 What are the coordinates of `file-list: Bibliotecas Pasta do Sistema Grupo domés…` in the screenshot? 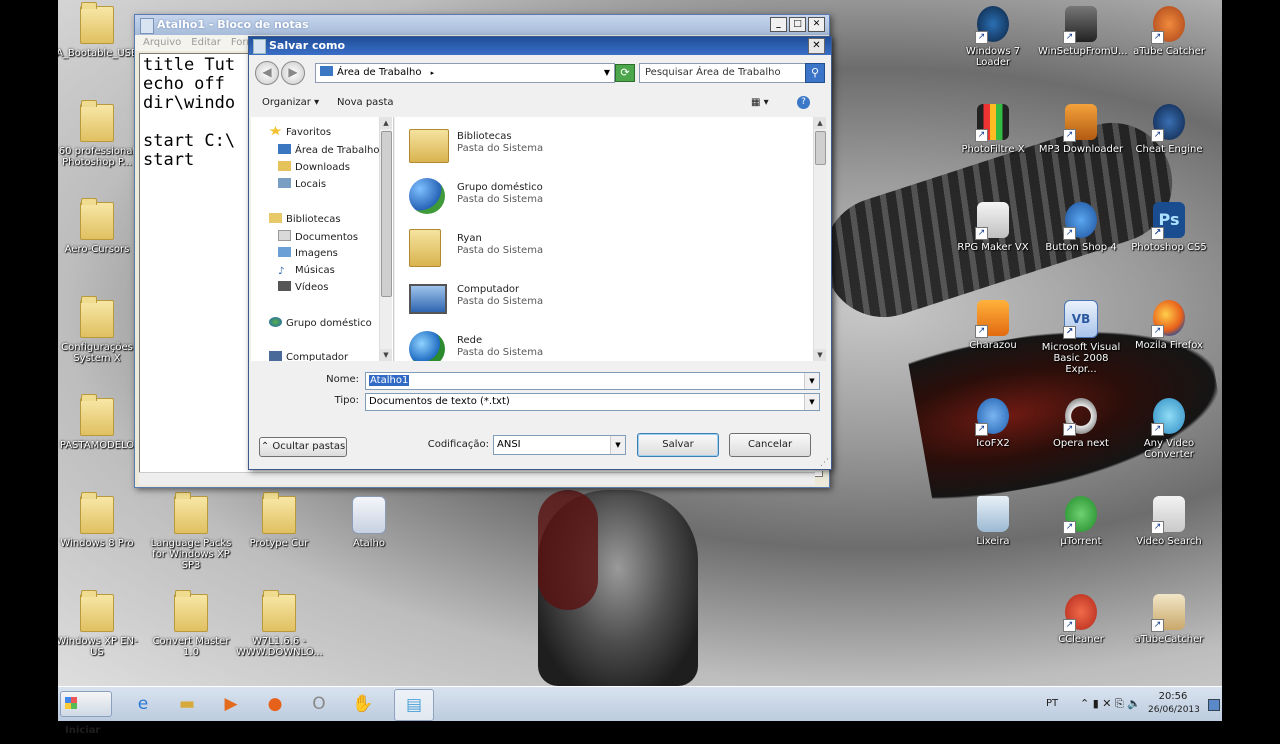 It's located at (604, 239).